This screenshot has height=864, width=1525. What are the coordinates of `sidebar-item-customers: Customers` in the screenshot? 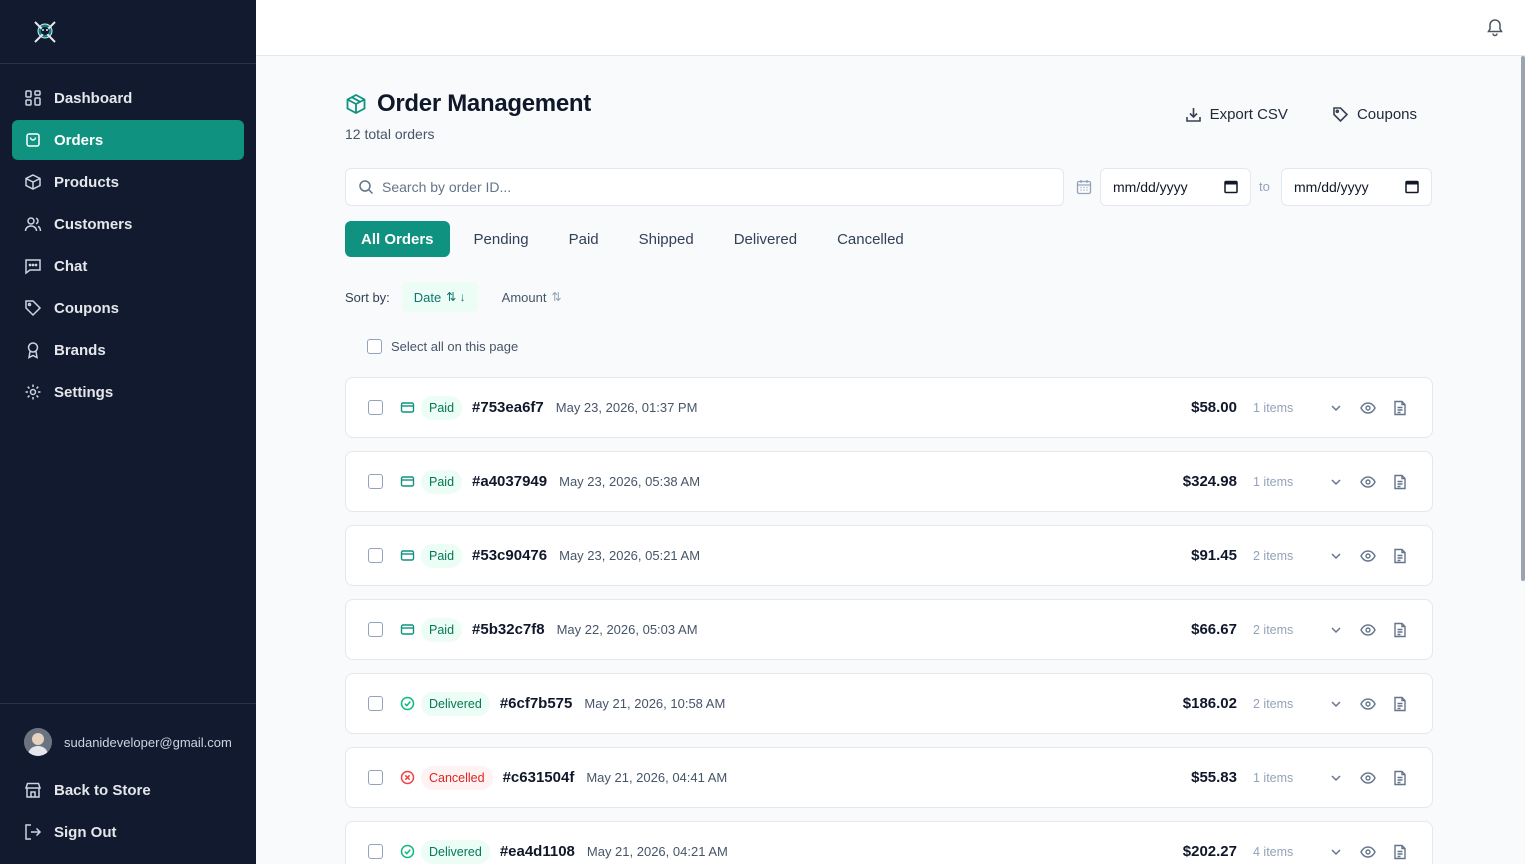 It's located at (128, 224).